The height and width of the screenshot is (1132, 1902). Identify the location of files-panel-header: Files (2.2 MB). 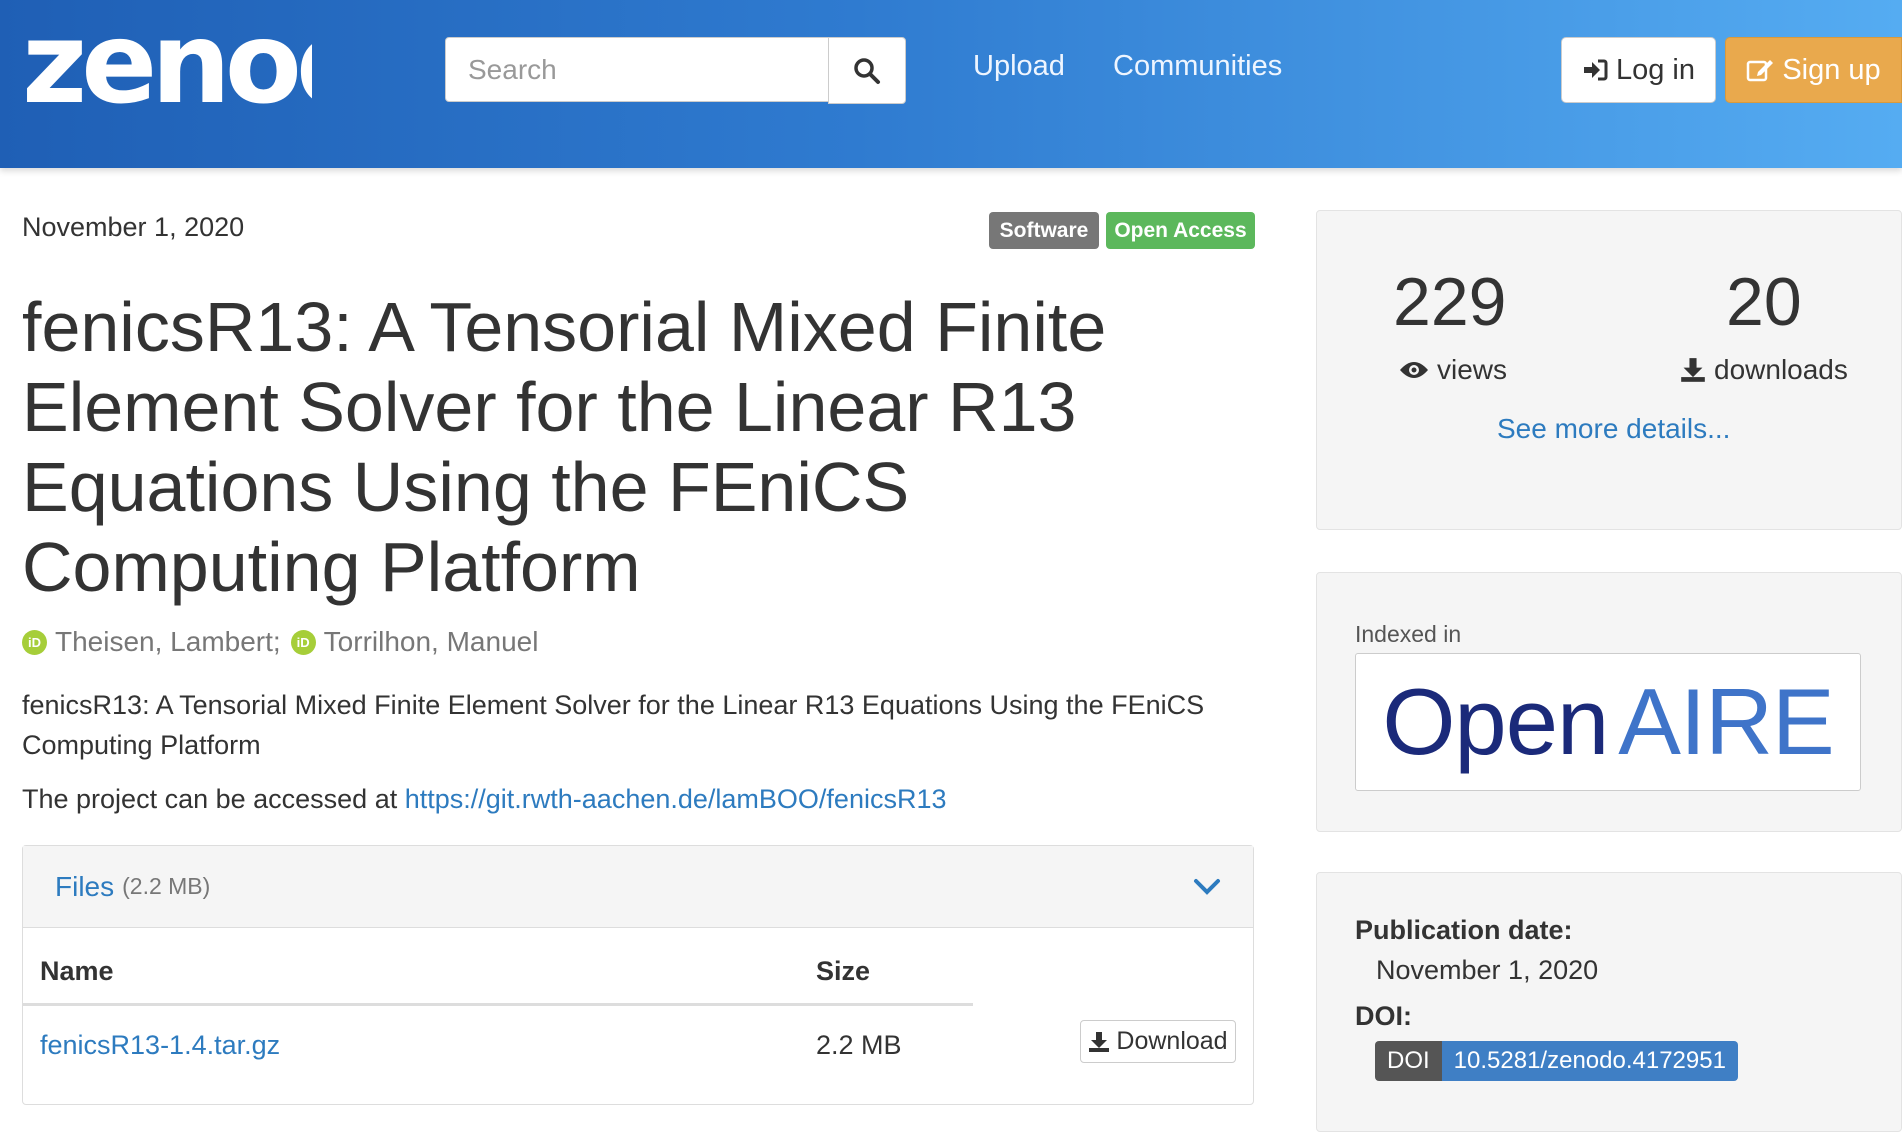
(638, 887).